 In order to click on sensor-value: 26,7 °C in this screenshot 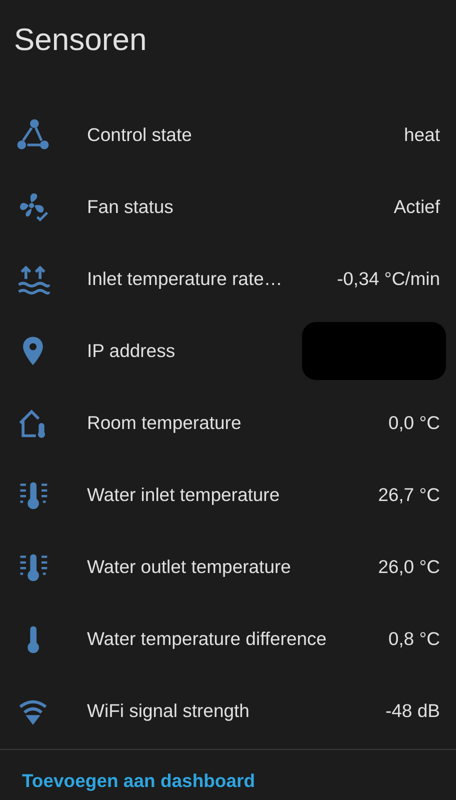, I will do `click(409, 495)`.